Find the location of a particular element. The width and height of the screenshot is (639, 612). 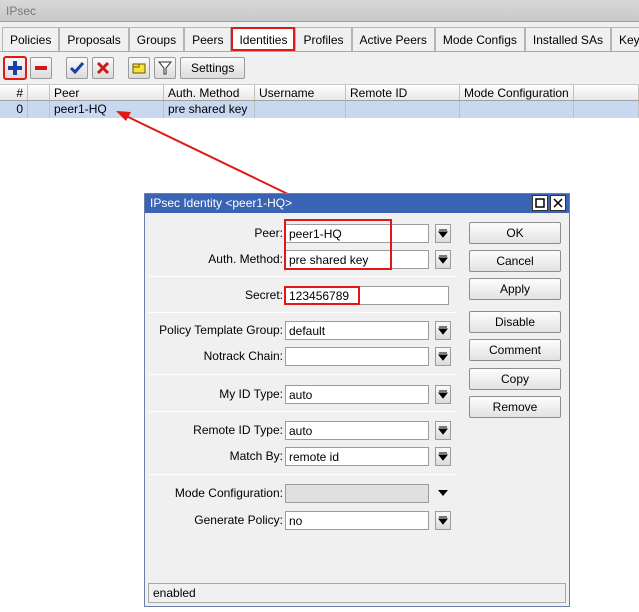

tab-identities: Identities is located at coordinates (263, 39).